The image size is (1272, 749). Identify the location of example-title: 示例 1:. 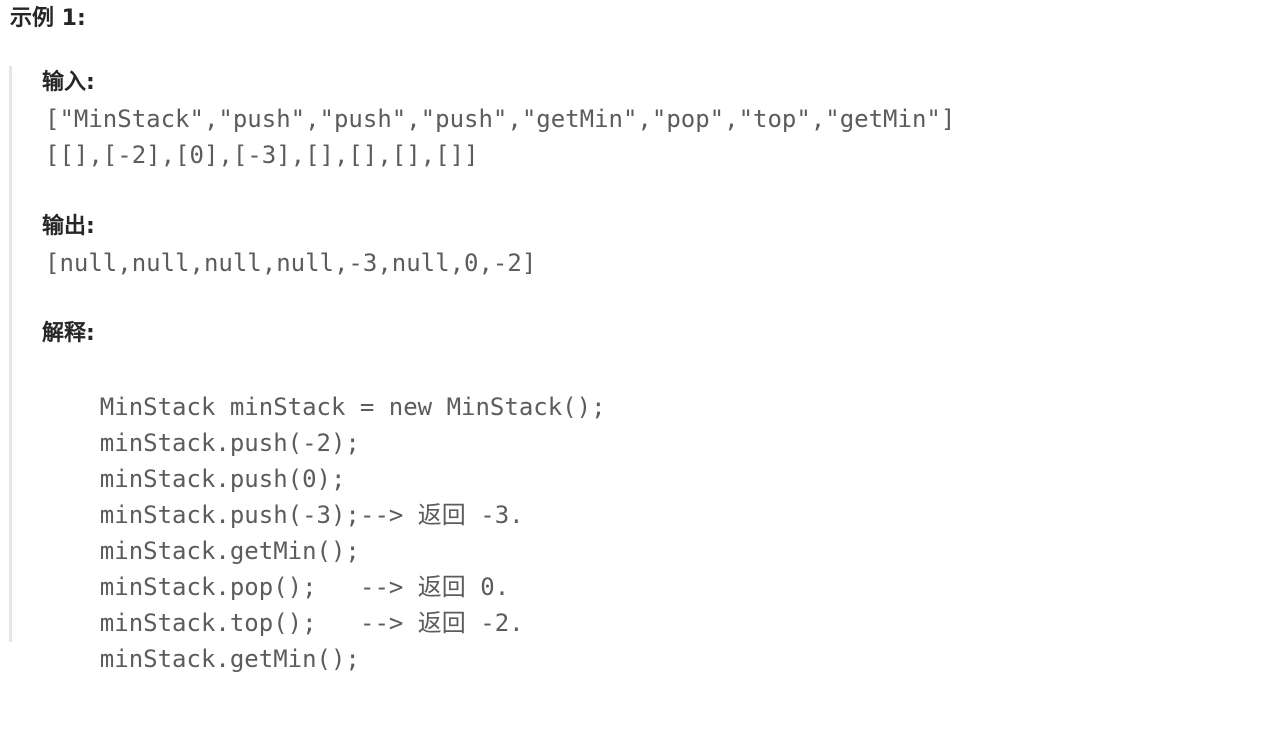
(48, 18).